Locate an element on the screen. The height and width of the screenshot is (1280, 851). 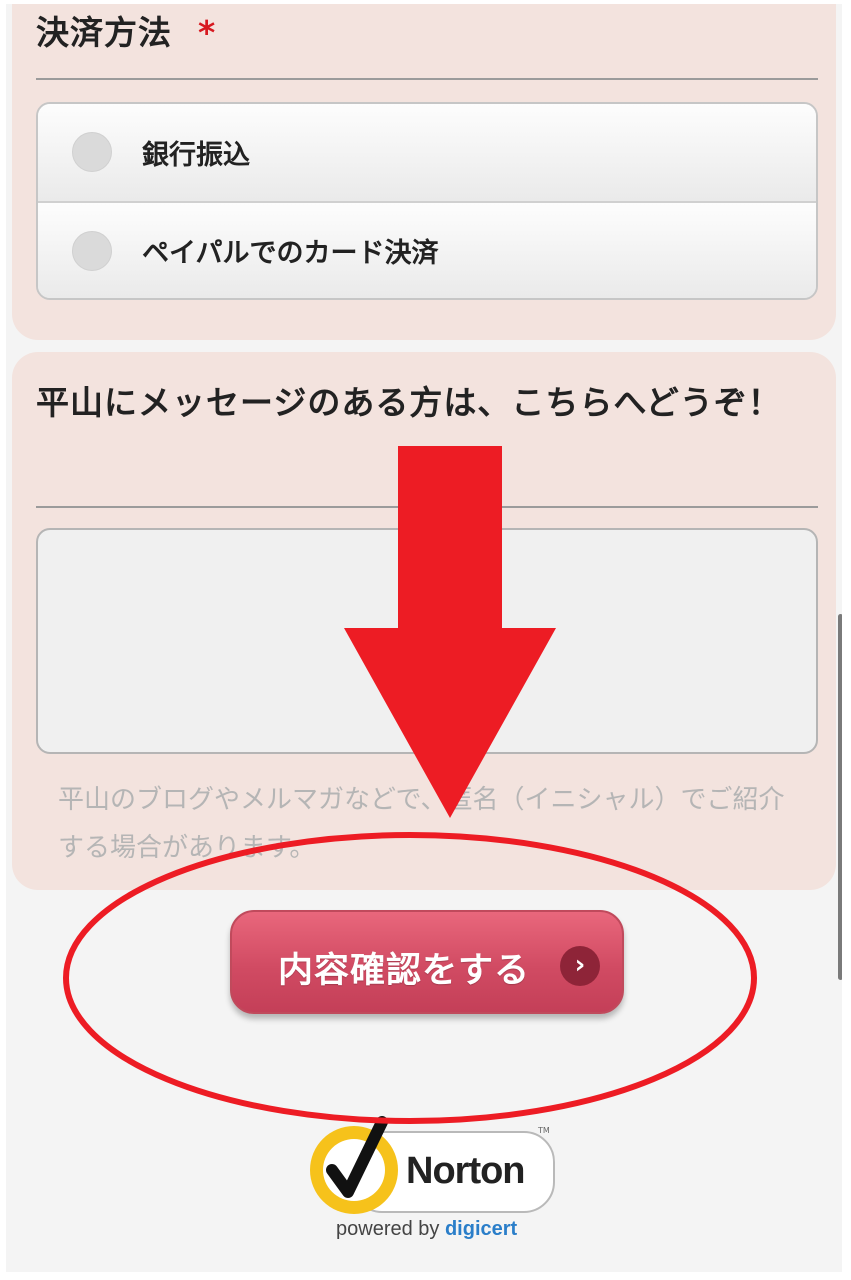
chevron-right-icon: › is located at coordinates (580, 966).